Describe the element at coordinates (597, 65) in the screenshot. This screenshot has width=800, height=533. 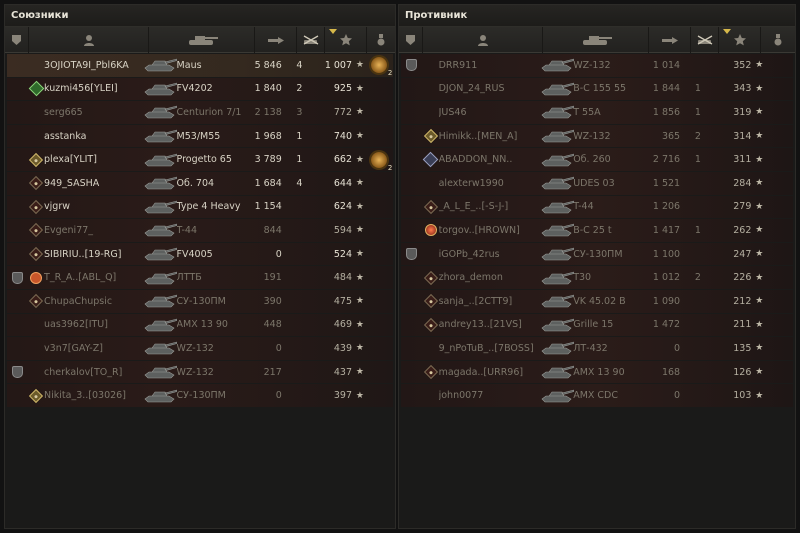
I see `player-row: DRR911 WZ-132 1 014 352 ★` at that location.